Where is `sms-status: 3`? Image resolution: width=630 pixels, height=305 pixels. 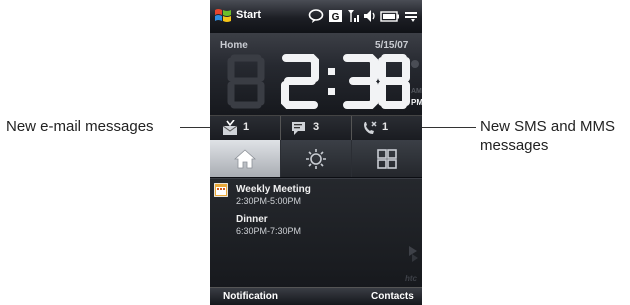 sms-status: 3 is located at coordinates (316, 128).